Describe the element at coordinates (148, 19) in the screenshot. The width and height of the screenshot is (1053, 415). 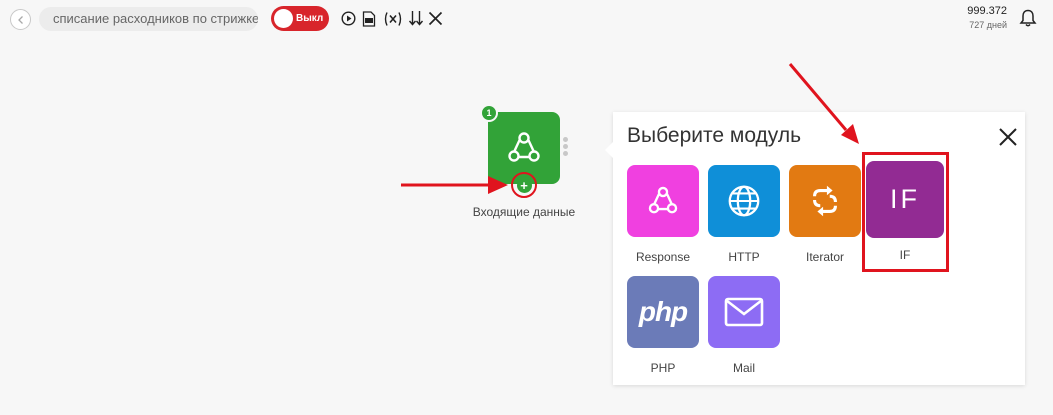
I see `scenario-name-field: списание расходников по стрижке` at that location.